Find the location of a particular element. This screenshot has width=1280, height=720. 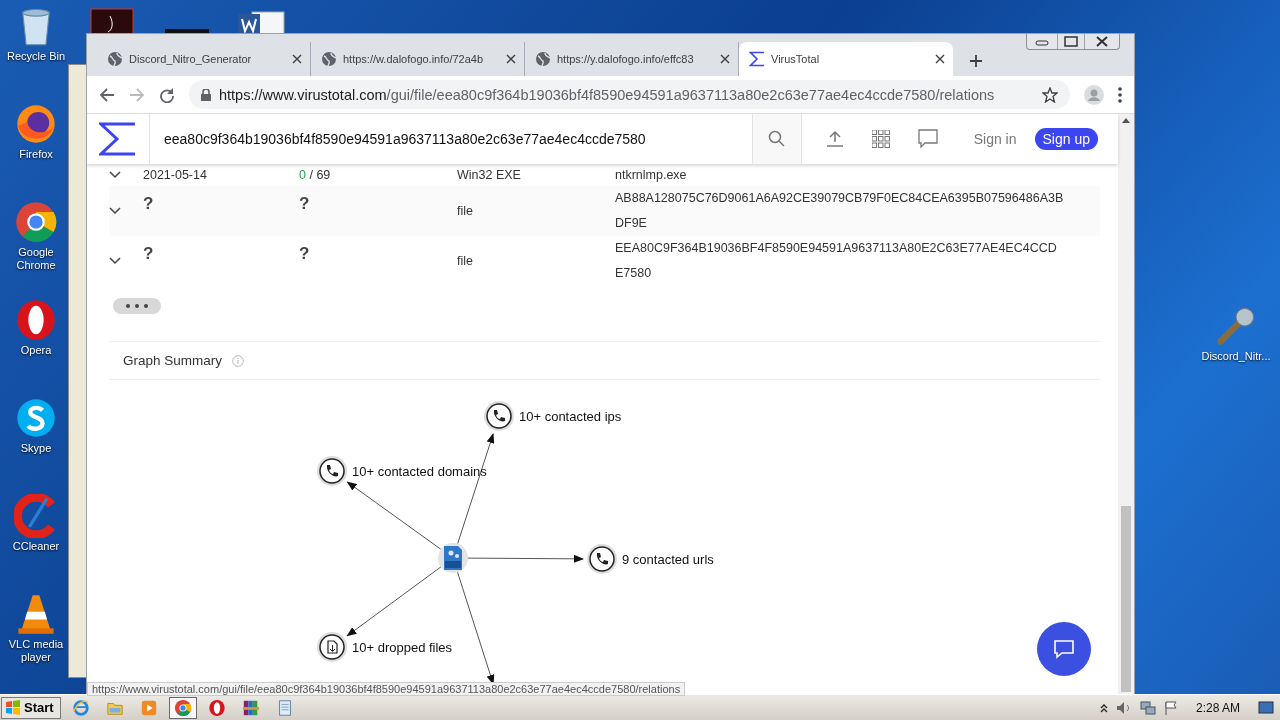

table-cell-text: AB88A128075C76D9061A6A92CE39079CB79F0EC84CEA6395B07596486A3BDF9E is located at coordinates (840, 211).